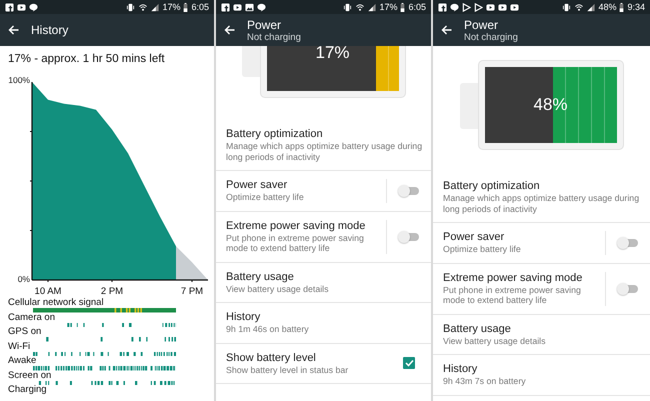  What do you see at coordinates (332, 54) in the screenshot?
I see `battery-percentage: 17%` at bounding box center [332, 54].